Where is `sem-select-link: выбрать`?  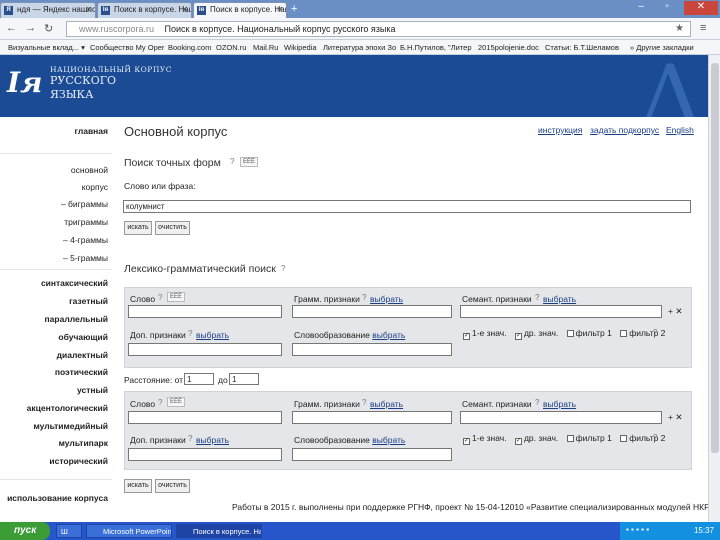
sem-select-link: выбрать is located at coordinates (559, 299).